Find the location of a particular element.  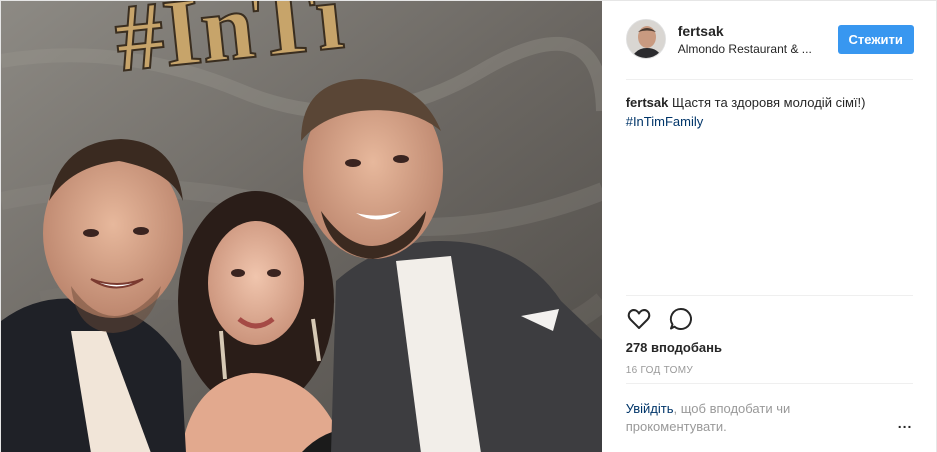

post-header: fertsak Almondo Restaurant & ... Стежити is located at coordinates (769, 40).